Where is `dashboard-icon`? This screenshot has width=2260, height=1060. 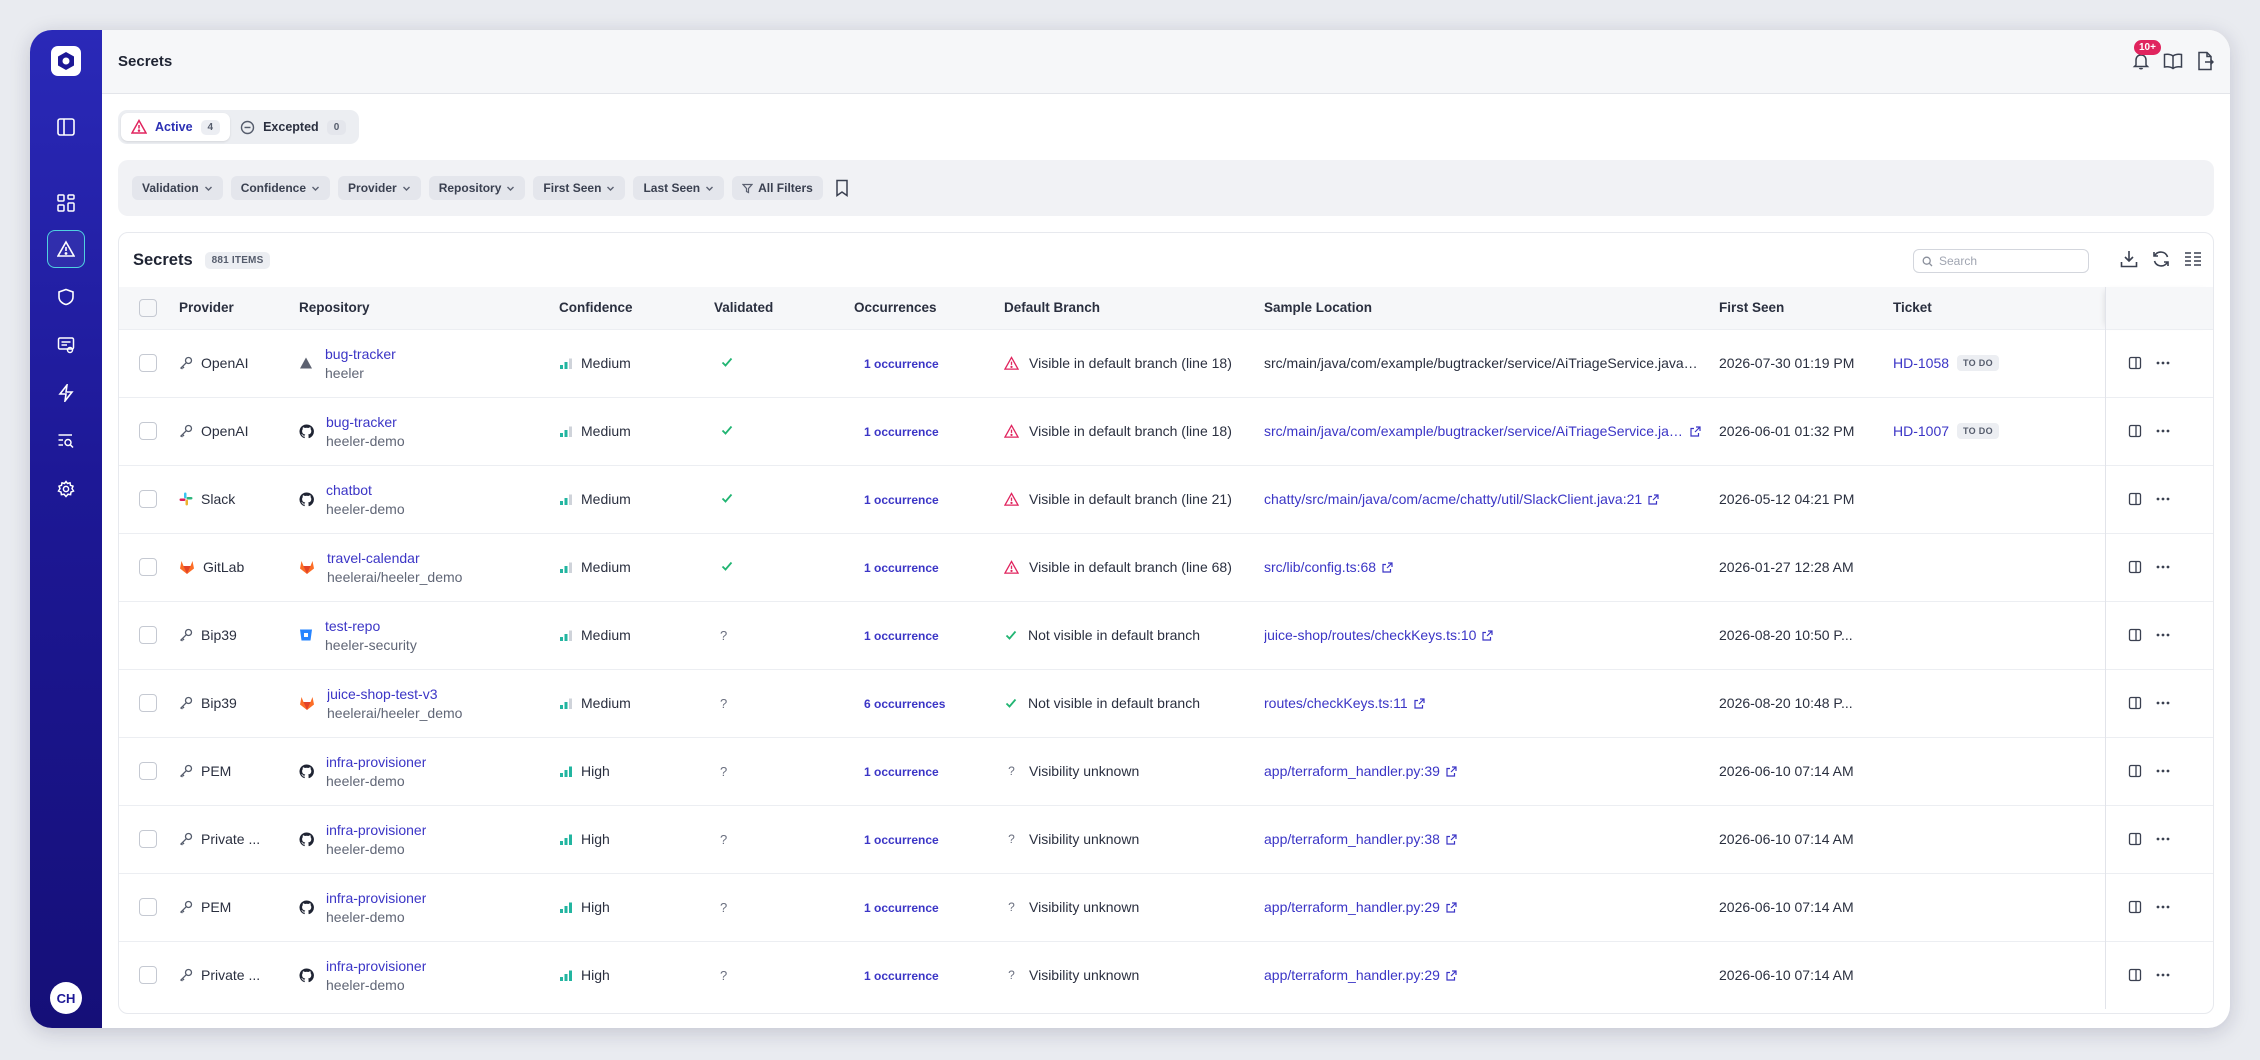
dashboard-icon is located at coordinates (66, 203).